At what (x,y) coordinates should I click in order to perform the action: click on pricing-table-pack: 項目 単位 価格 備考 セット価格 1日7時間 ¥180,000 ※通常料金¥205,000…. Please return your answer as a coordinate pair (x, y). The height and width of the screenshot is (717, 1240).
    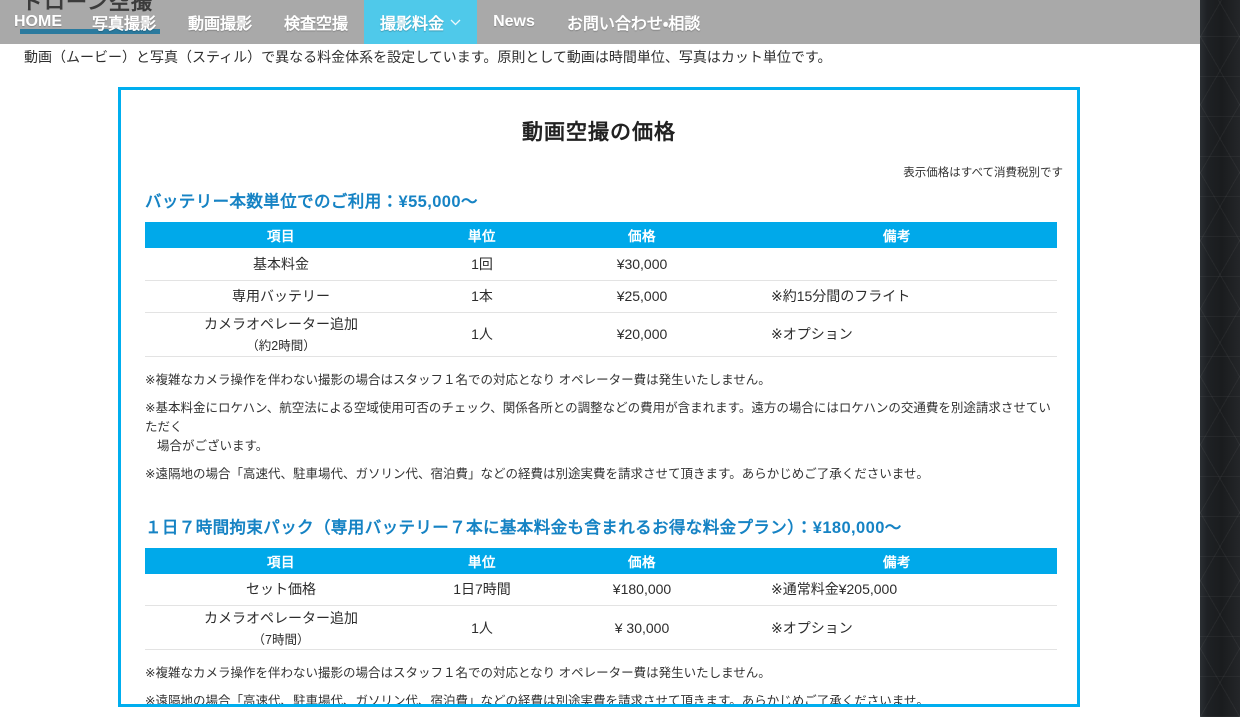
    Looking at the image, I should click on (601, 598).